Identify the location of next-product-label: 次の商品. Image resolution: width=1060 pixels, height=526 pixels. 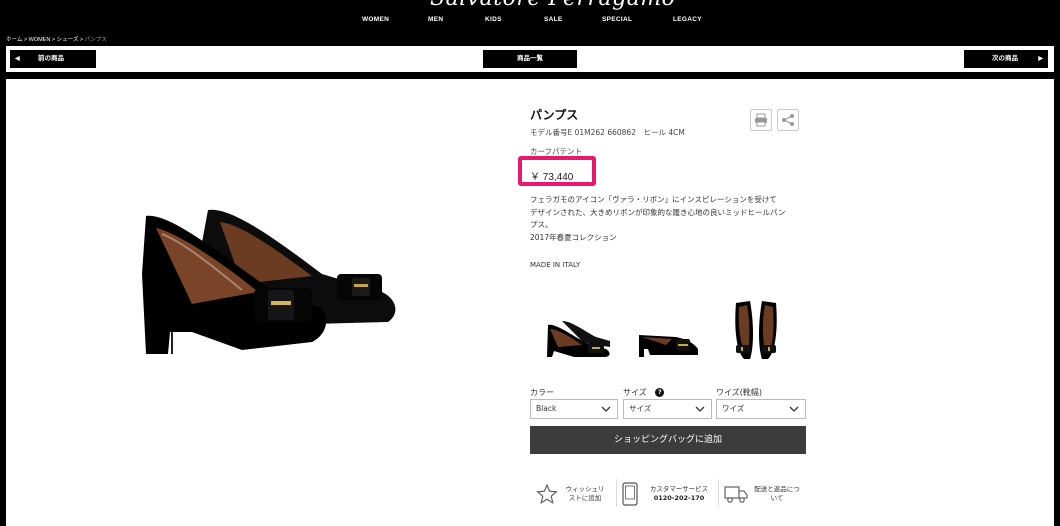
(1005, 58).